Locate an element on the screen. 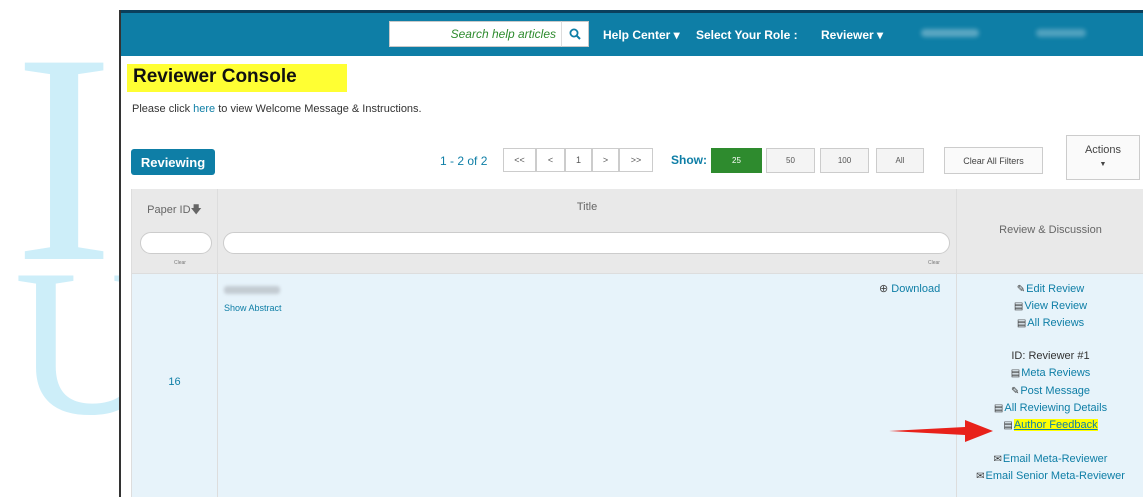 This screenshot has width=1143, height=497. page-size-25-button: 25 is located at coordinates (736, 160).